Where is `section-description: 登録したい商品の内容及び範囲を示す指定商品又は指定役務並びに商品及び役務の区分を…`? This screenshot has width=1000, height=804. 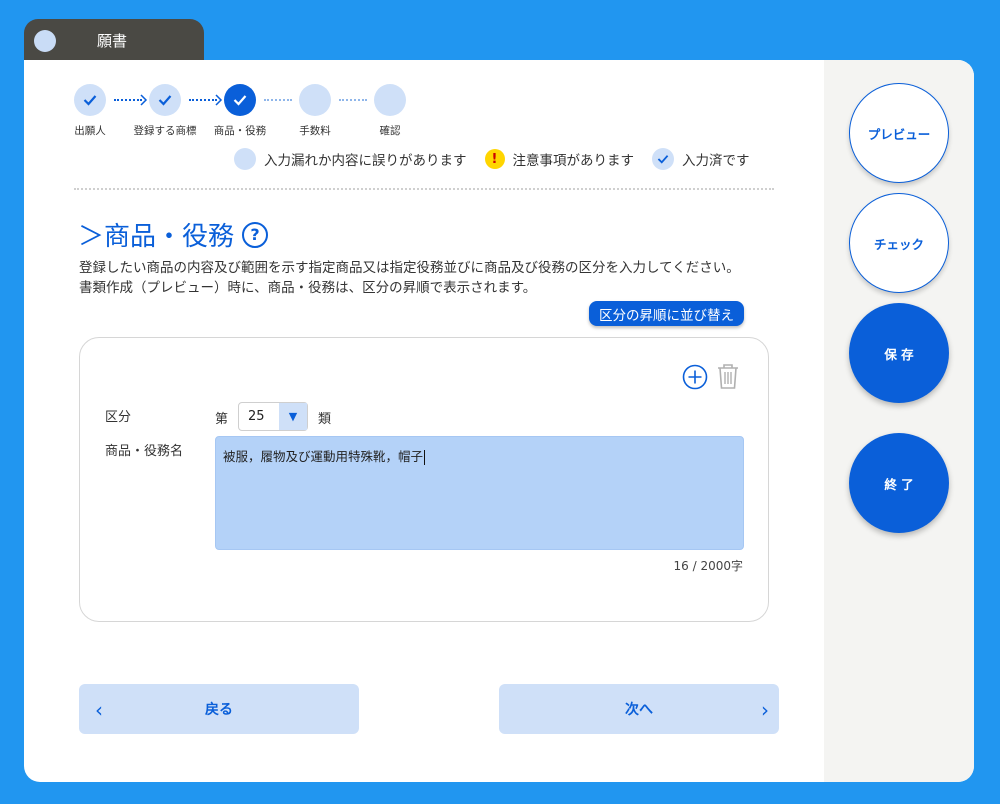
section-description: 登録したい商品の内容及び範囲を示す指定商品又は指定役務並びに商品及び役務の区分を… is located at coordinates (409, 278).